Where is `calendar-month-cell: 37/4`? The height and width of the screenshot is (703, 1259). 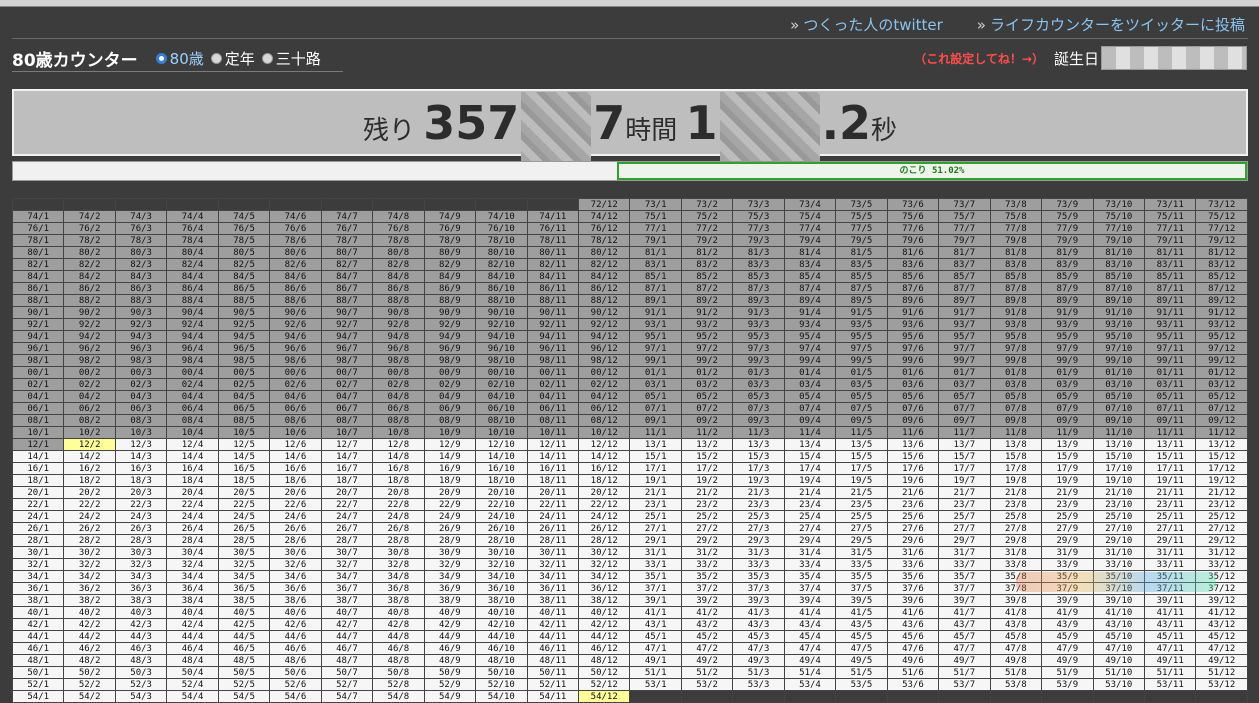 calendar-month-cell: 37/4 is located at coordinates (810, 588).